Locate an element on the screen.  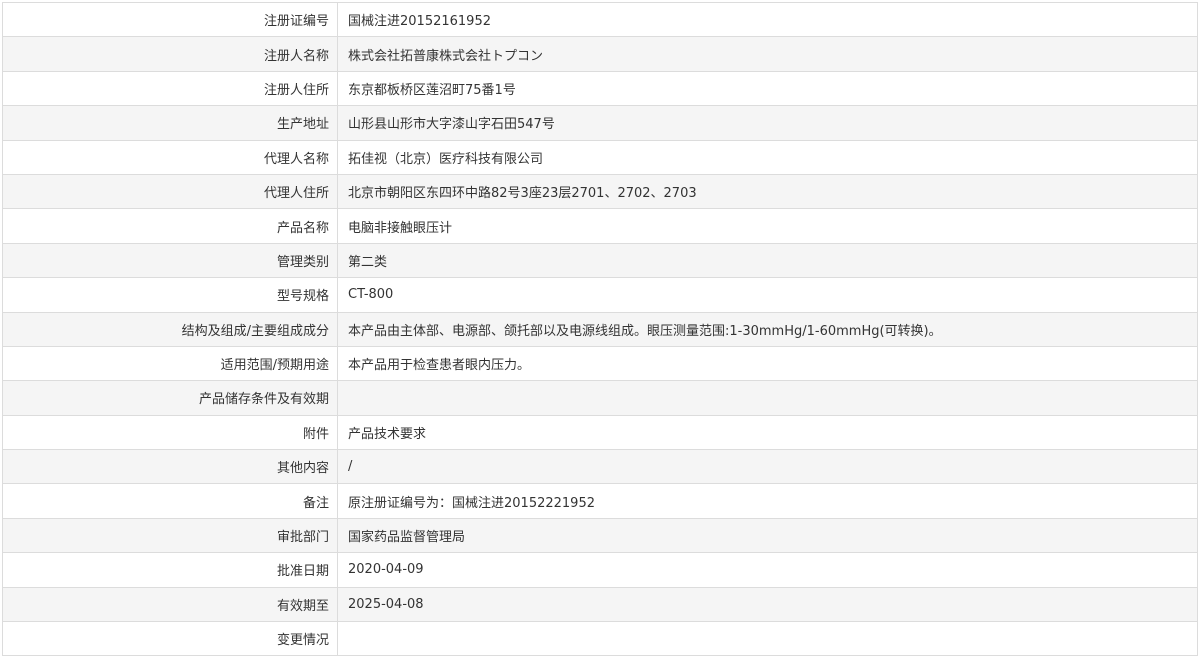
field-value: 国家药品监督管理局 is located at coordinates (767, 535).